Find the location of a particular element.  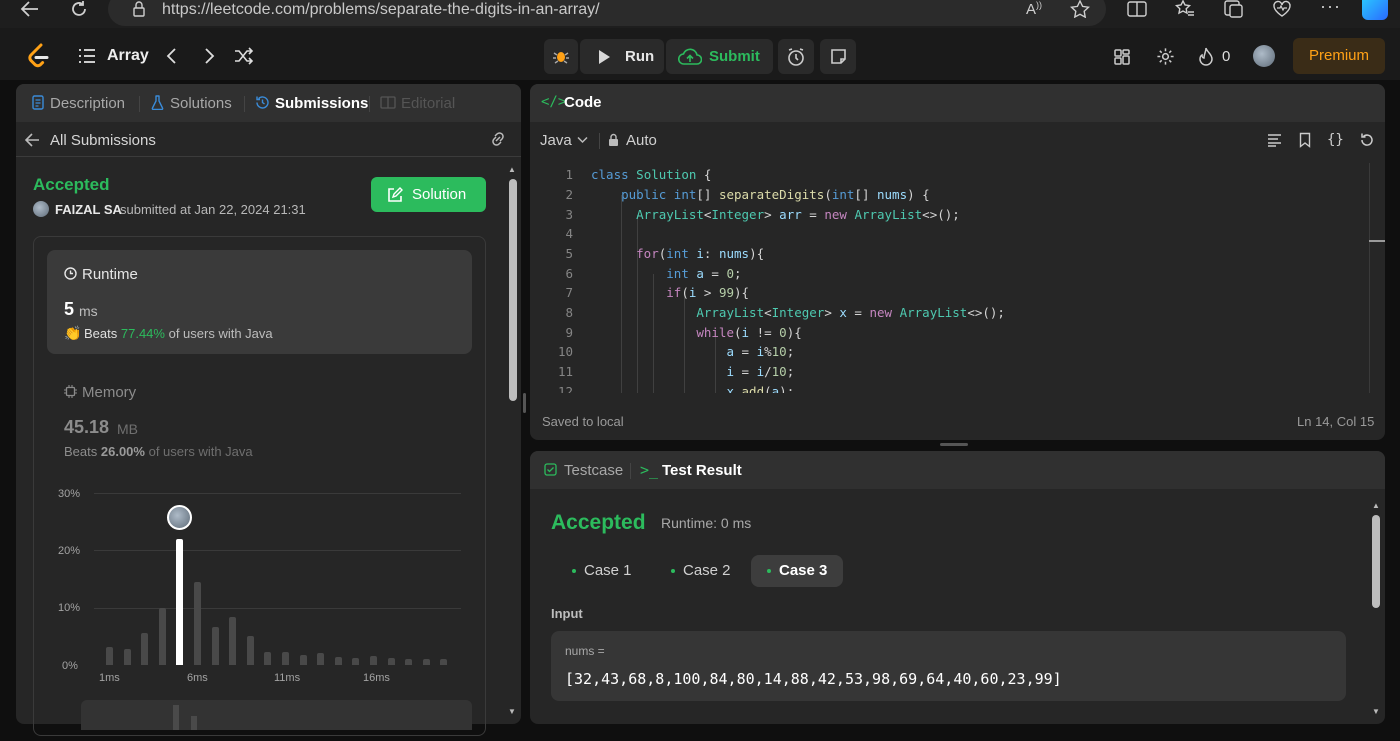

leetcode-logo-icon is located at coordinates (39, 56).